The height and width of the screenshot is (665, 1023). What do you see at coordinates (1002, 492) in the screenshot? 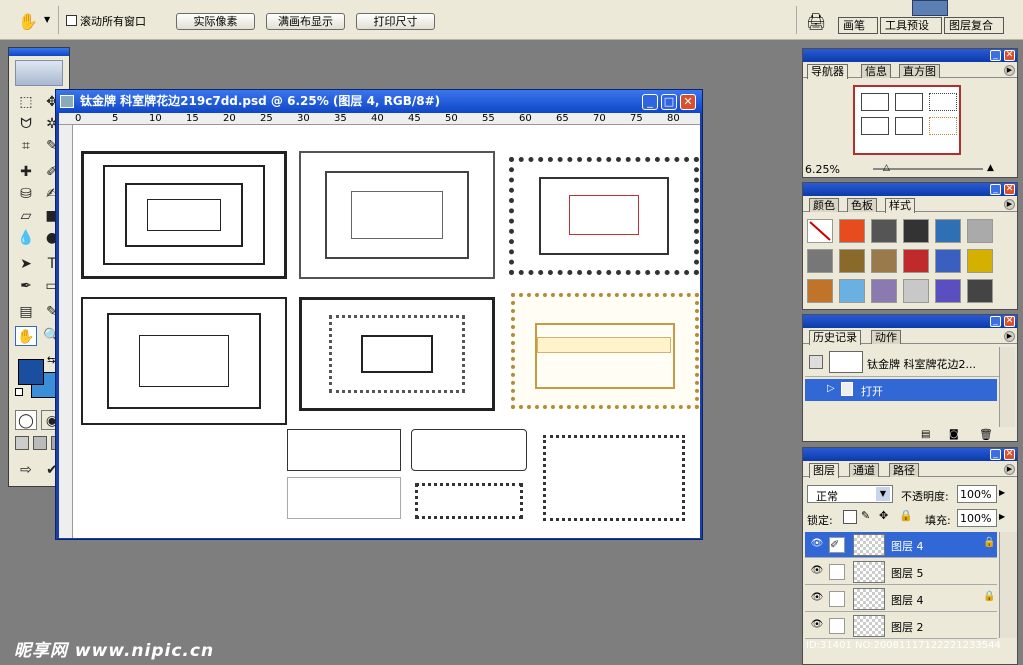
I see `opacity-slider-arrow-icon: ▶` at bounding box center [1002, 492].